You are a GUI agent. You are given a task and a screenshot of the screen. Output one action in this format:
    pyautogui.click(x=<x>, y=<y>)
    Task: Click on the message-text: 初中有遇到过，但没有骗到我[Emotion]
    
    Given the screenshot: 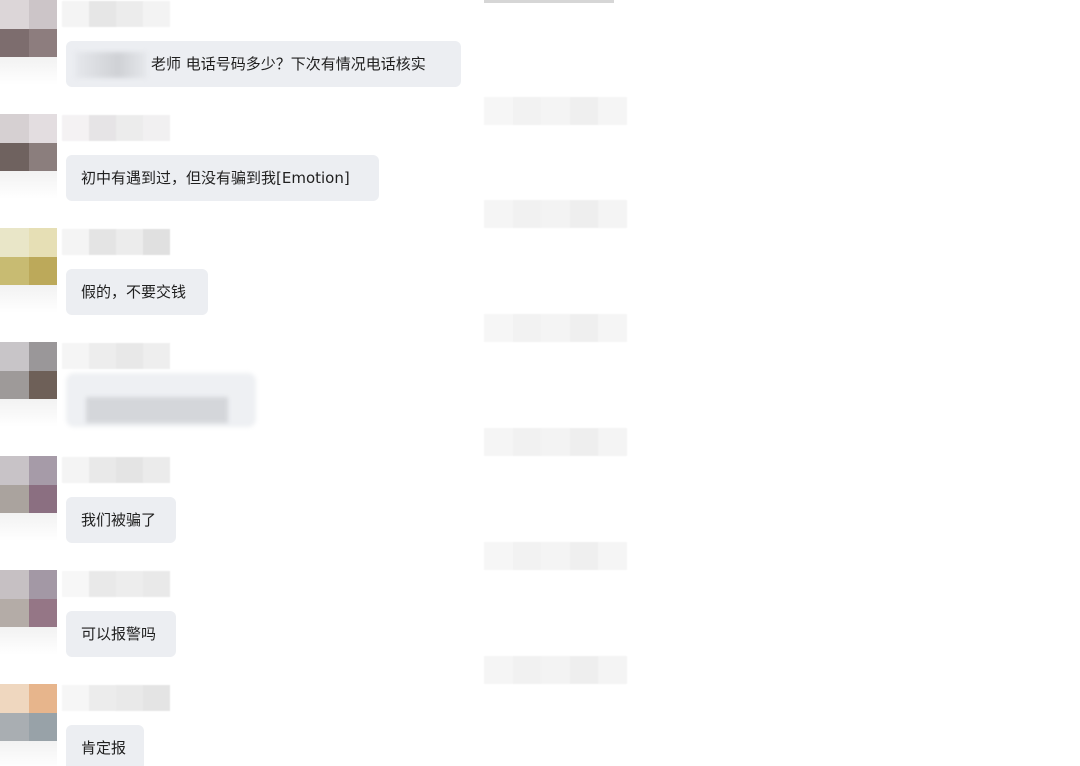 What is the action you would take?
    pyautogui.click(x=215, y=178)
    